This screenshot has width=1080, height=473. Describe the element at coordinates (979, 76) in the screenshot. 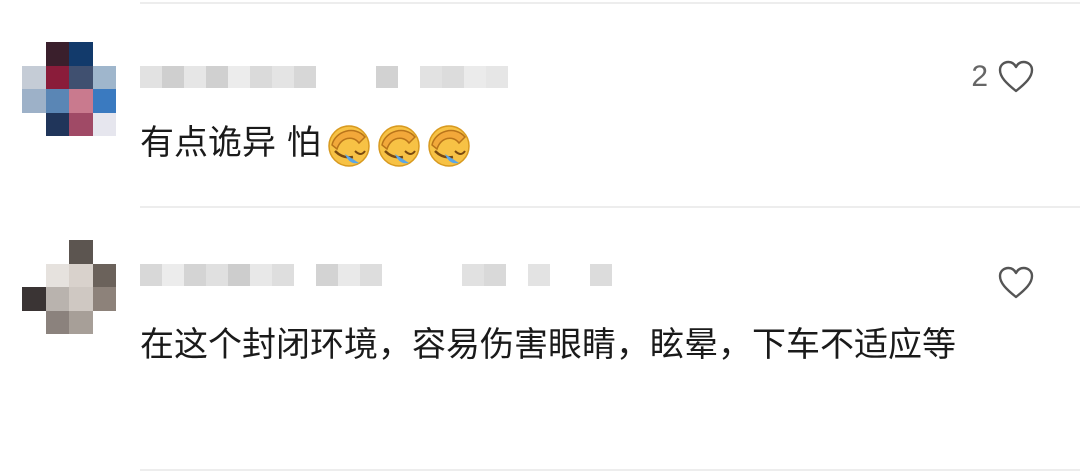

I see `like-count: 2` at that location.